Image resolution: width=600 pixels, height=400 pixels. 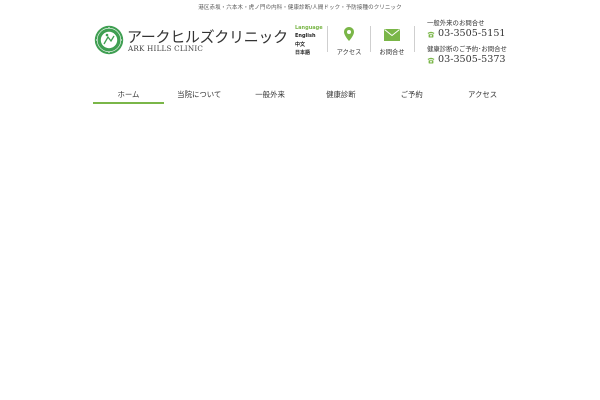 What do you see at coordinates (199, 97) in the screenshot?
I see `nav-item-about: 当院について` at bounding box center [199, 97].